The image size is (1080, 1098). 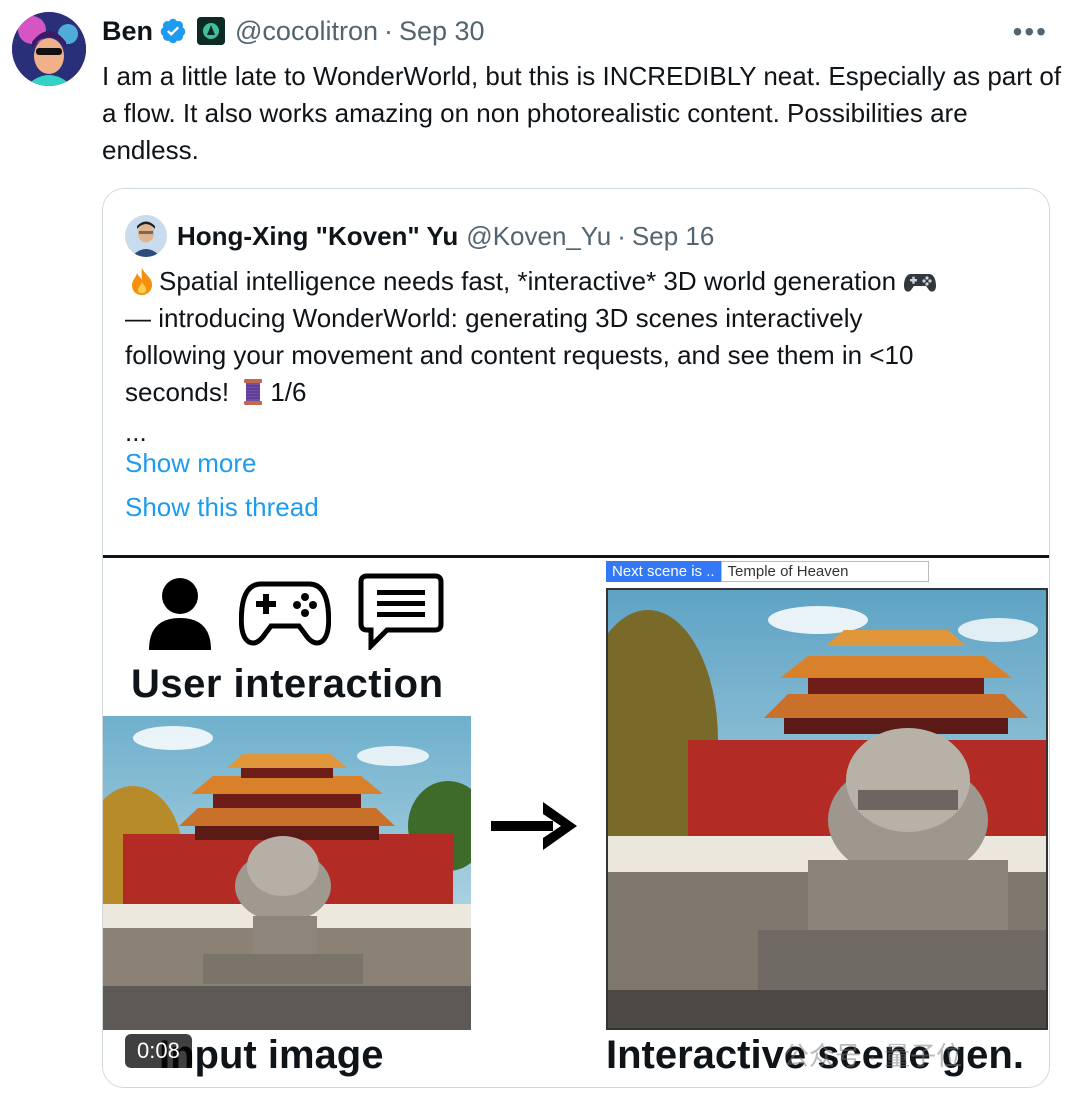 I want to click on thread-counter: 1/6, so click(x=288, y=392).